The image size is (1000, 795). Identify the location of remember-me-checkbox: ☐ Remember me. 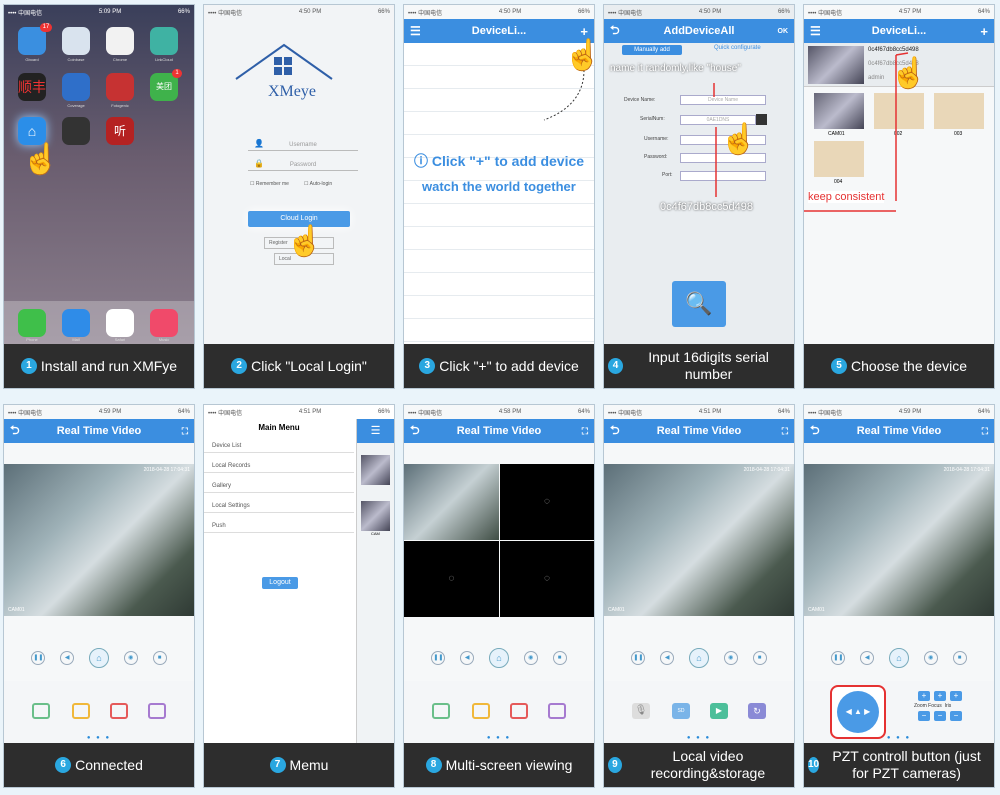
(269, 184).